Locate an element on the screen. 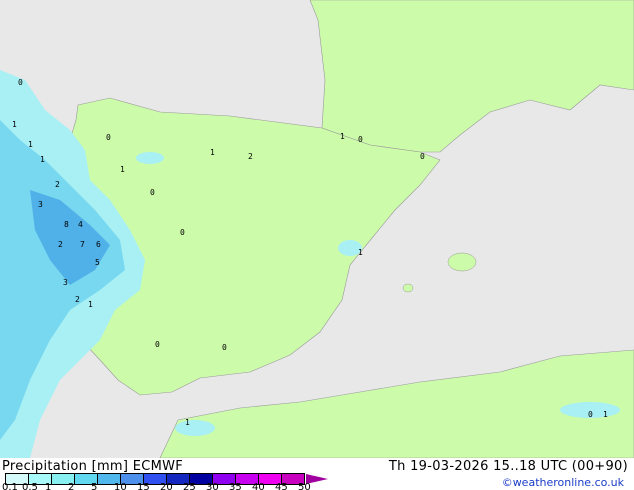 The height and width of the screenshot is (490, 634). rain-north is located at coordinates (150, 158).